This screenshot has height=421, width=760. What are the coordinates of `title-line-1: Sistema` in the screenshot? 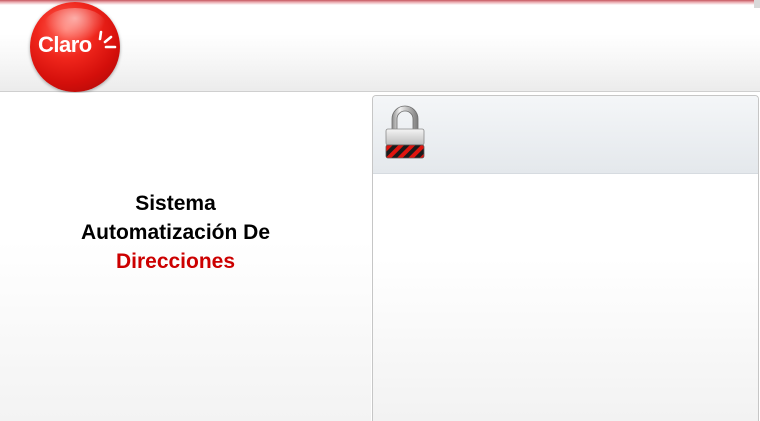 It's located at (175, 203).